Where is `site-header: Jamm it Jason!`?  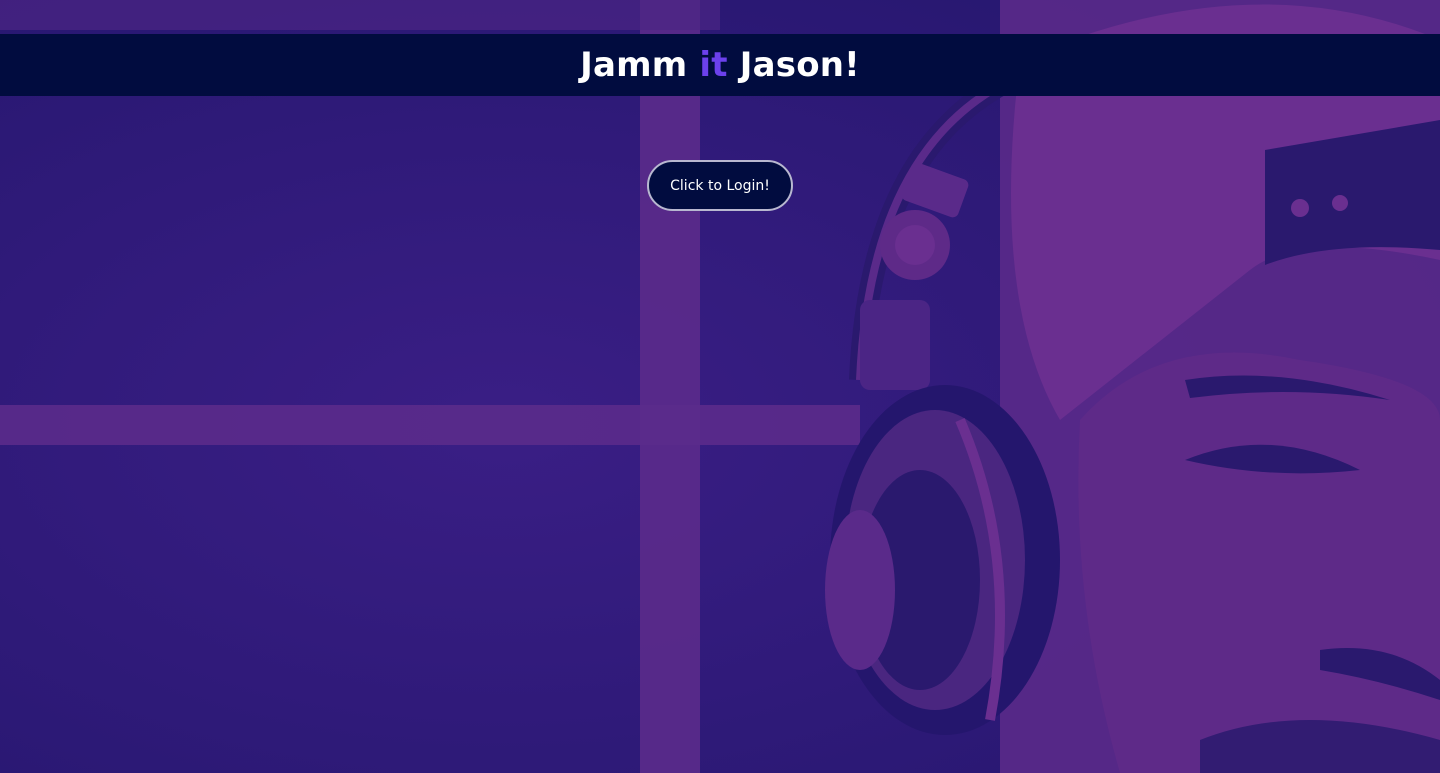 site-header: Jamm it Jason! is located at coordinates (720, 65).